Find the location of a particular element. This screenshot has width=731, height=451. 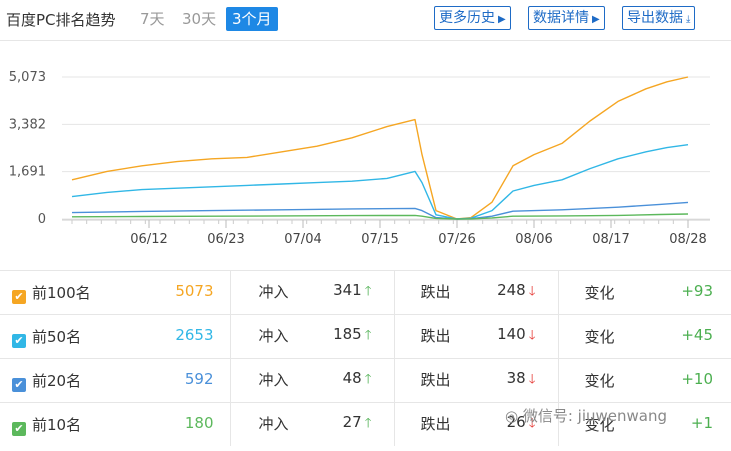

stats-row: ✔ 前50名 2653 冲入 185 🡑 跌出 140 🡓 变化 +45 is located at coordinates (365, 336).